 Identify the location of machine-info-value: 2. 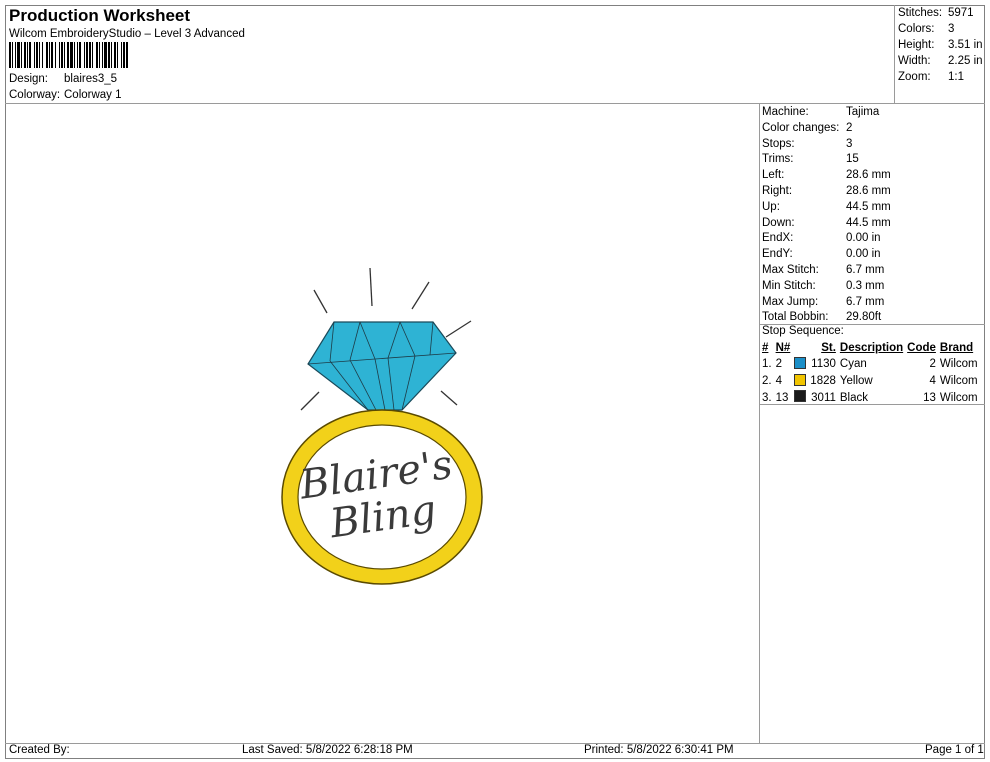
(849, 127).